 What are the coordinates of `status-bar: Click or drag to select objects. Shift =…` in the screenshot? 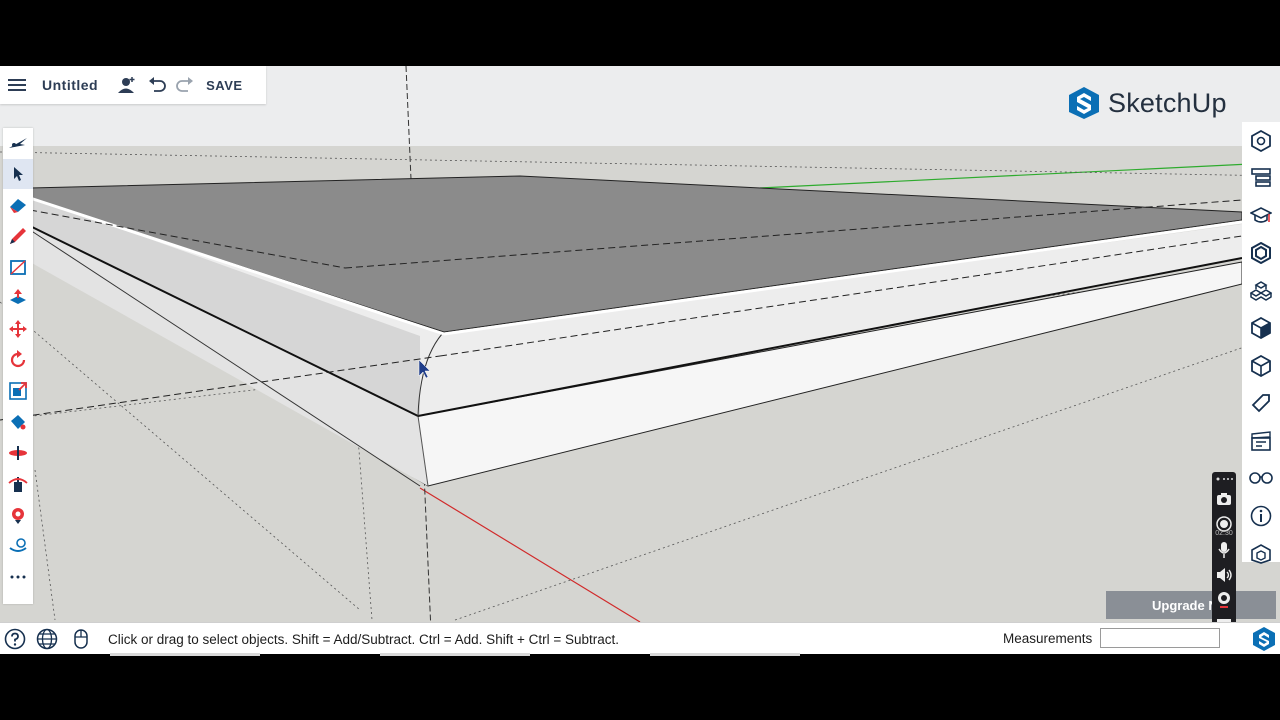 It's located at (640, 638).